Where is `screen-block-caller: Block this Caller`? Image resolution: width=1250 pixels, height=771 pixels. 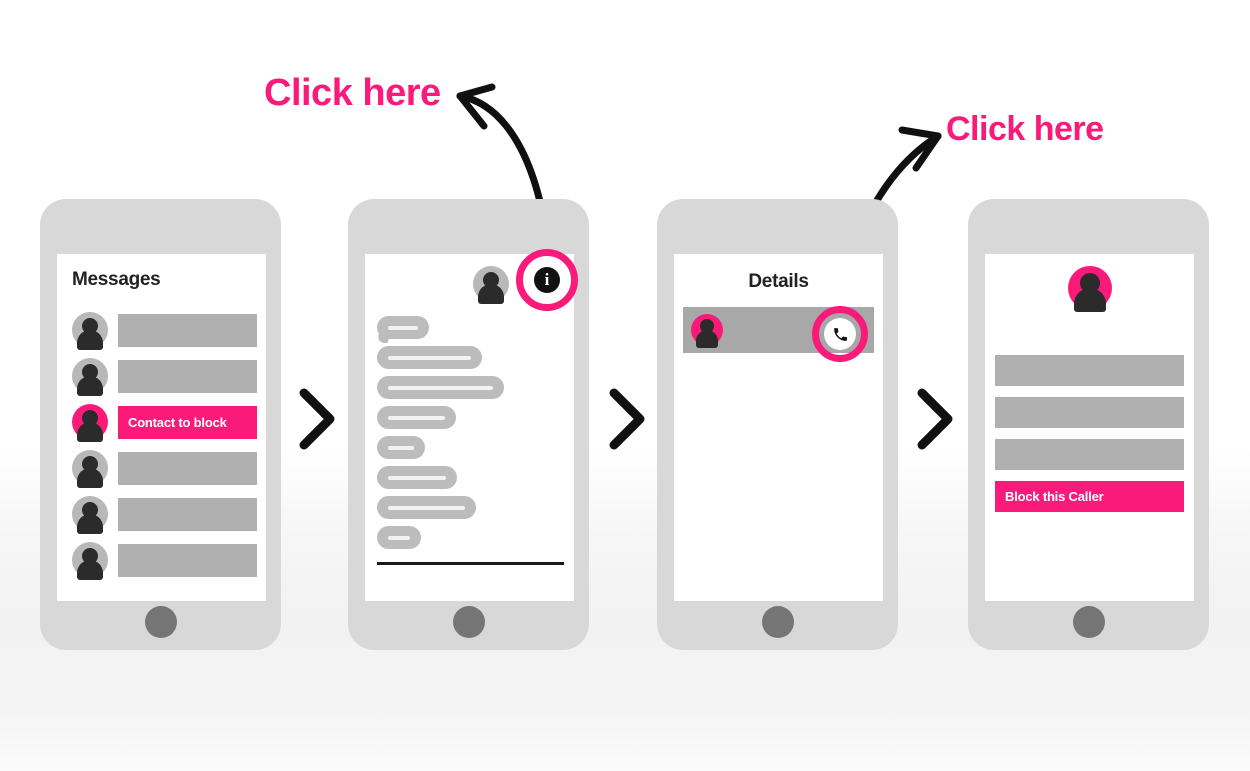 screen-block-caller: Block this Caller is located at coordinates (1089, 427).